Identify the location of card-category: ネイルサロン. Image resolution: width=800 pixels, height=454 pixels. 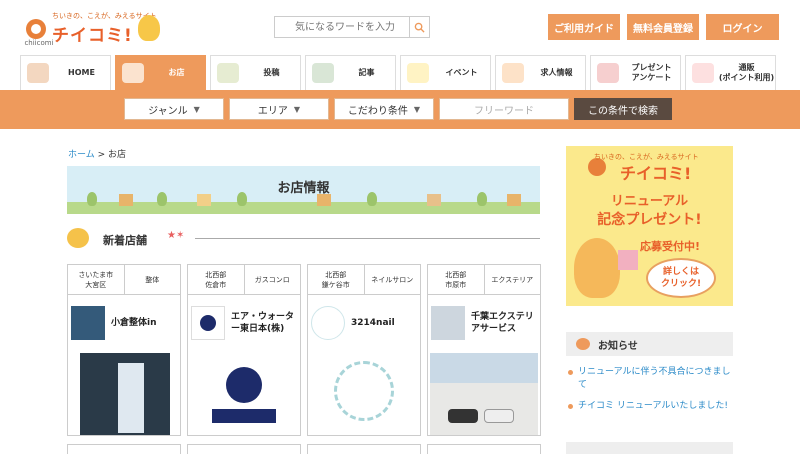
(392, 279).